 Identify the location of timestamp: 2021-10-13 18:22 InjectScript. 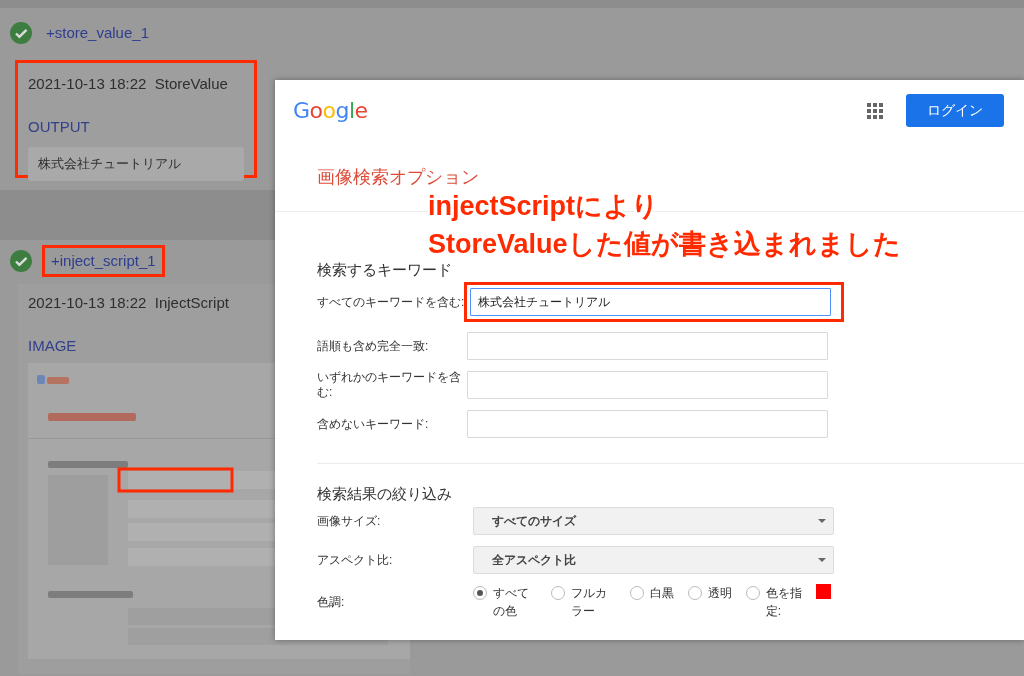
(128, 303).